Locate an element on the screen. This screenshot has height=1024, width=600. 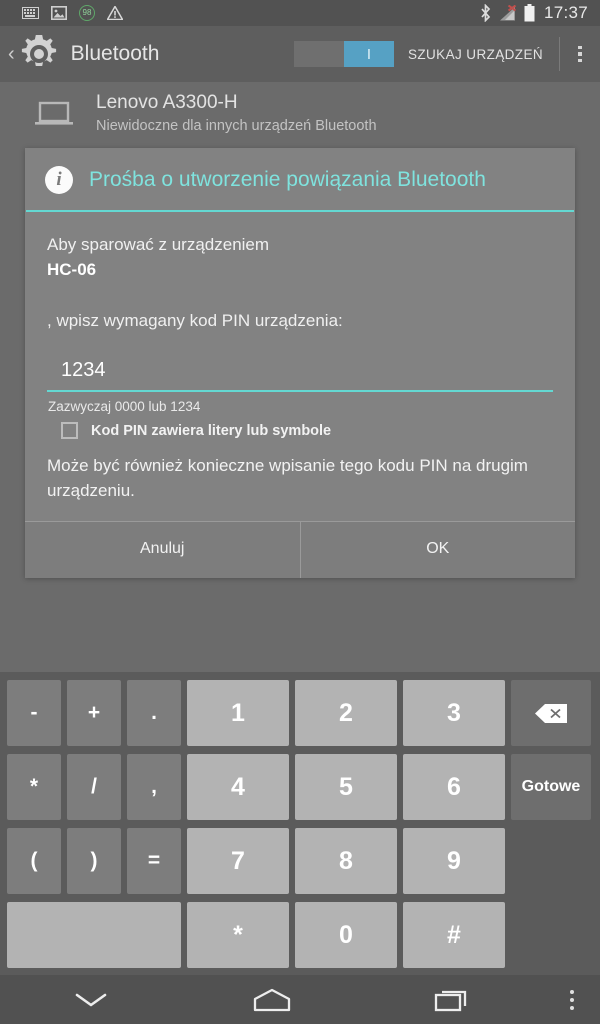
key-4: 4 is located at coordinates (238, 787).